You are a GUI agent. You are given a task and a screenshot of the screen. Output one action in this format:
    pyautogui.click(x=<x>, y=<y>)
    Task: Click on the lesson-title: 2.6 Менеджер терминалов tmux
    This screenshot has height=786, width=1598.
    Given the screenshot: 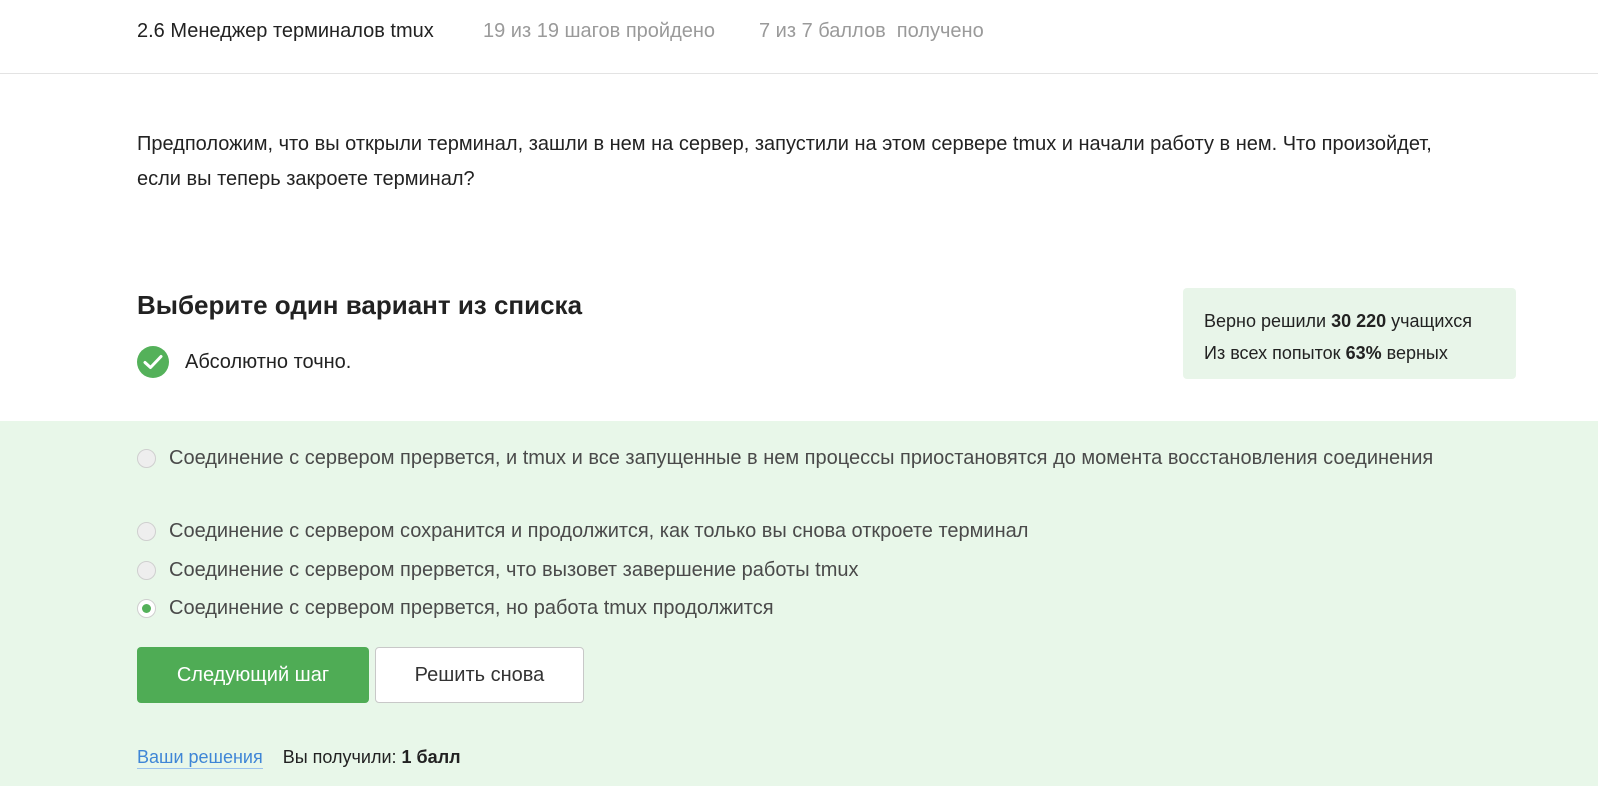 What is the action you would take?
    pyautogui.click(x=285, y=31)
    